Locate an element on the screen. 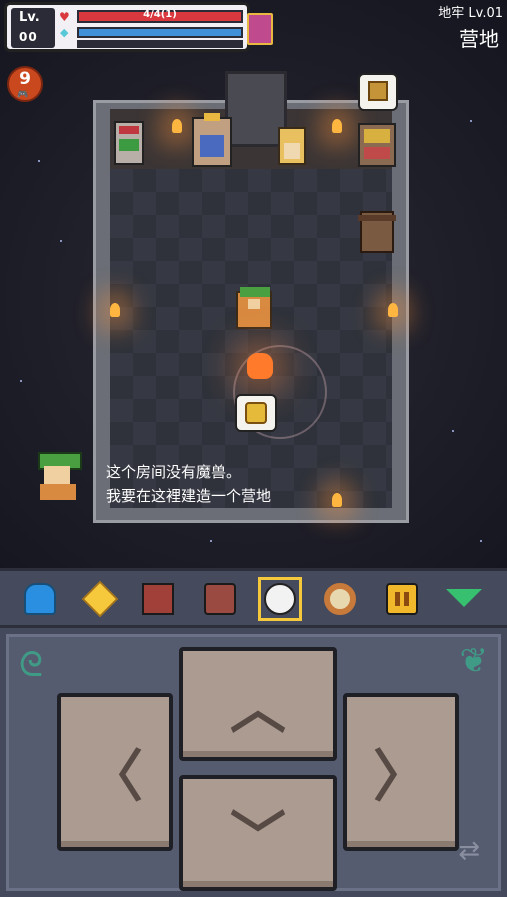  area-name-label: 营地 is located at coordinates (479, 39).